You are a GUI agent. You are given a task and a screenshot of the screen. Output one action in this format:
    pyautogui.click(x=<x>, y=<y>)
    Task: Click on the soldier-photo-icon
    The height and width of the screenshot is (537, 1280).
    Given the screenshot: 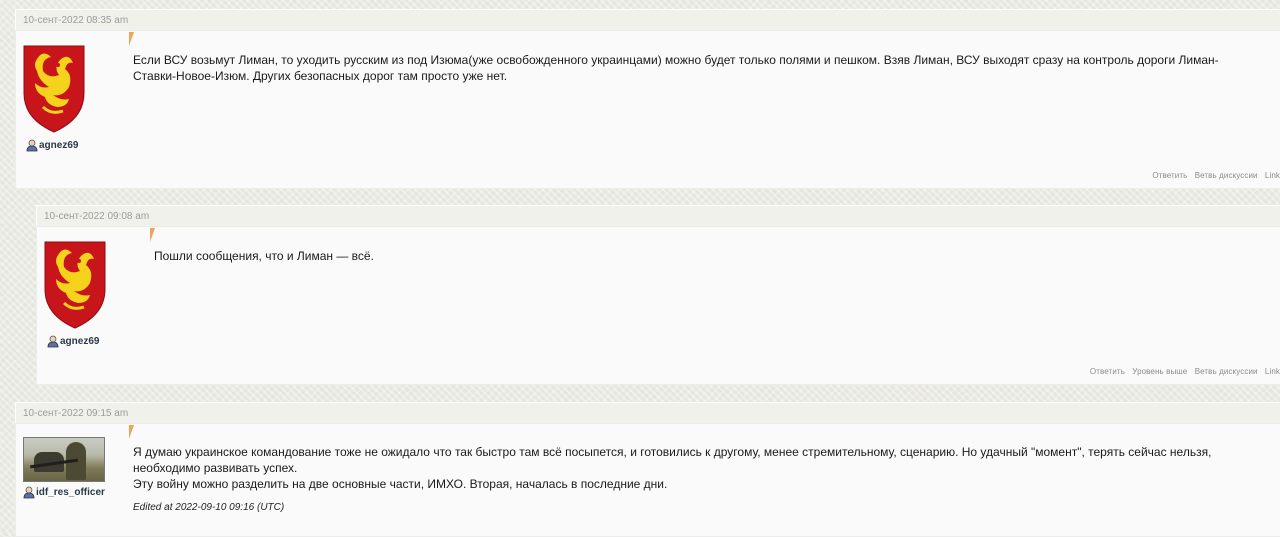 What is the action you would take?
    pyautogui.click(x=64, y=459)
    